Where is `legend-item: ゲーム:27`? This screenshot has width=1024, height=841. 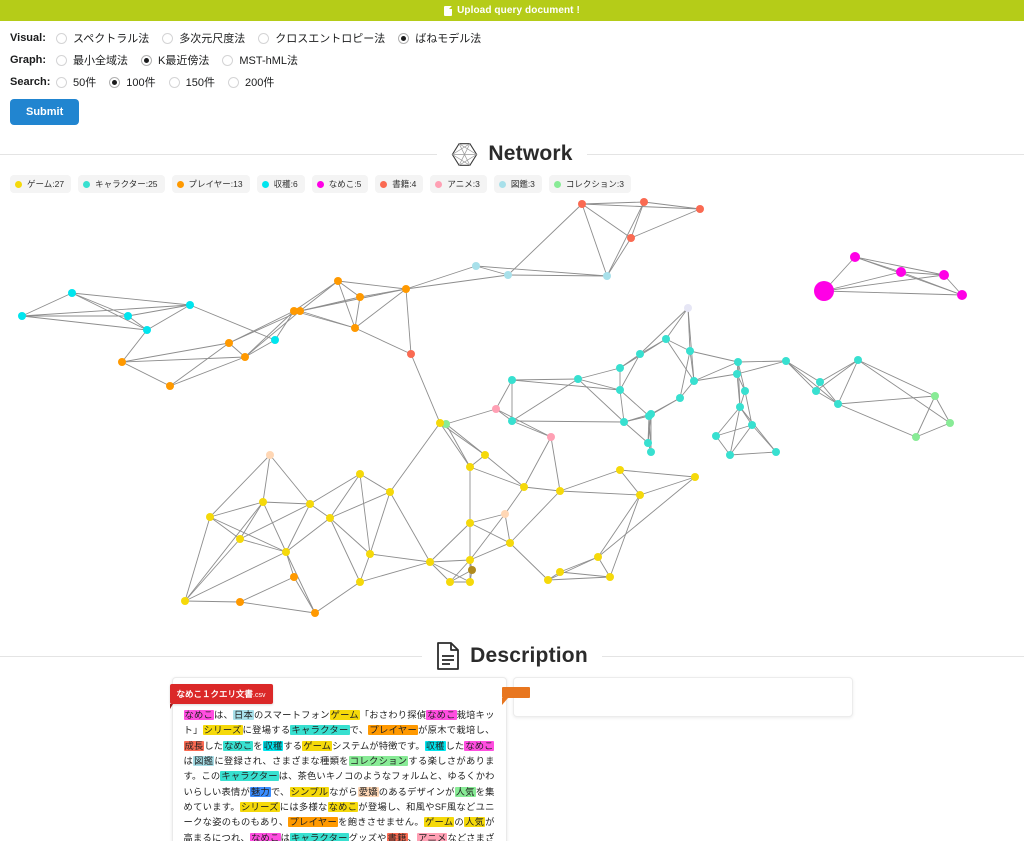 legend-item: ゲーム:27 is located at coordinates (41, 184).